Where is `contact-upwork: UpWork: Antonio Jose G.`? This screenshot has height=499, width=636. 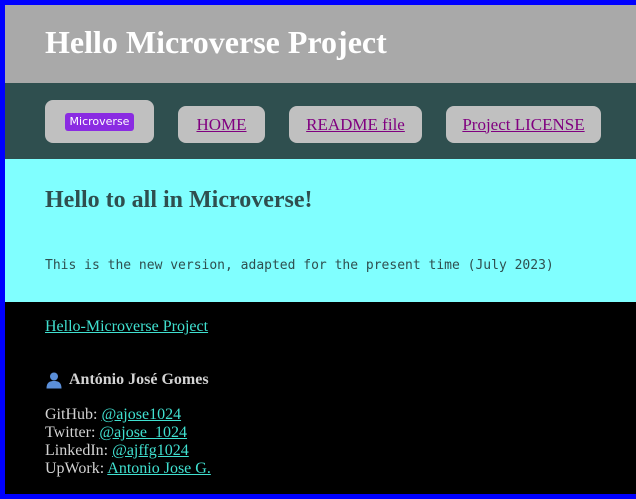 contact-upwork: UpWork: Antonio Jose G. is located at coordinates (128, 469).